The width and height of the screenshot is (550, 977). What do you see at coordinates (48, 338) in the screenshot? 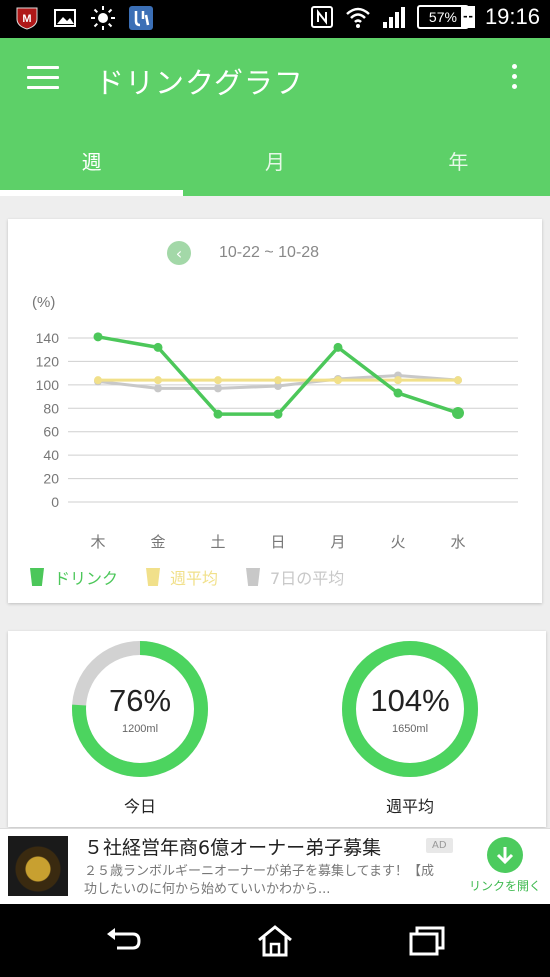
I see `y-tick-label: 140` at bounding box center [48, 338].